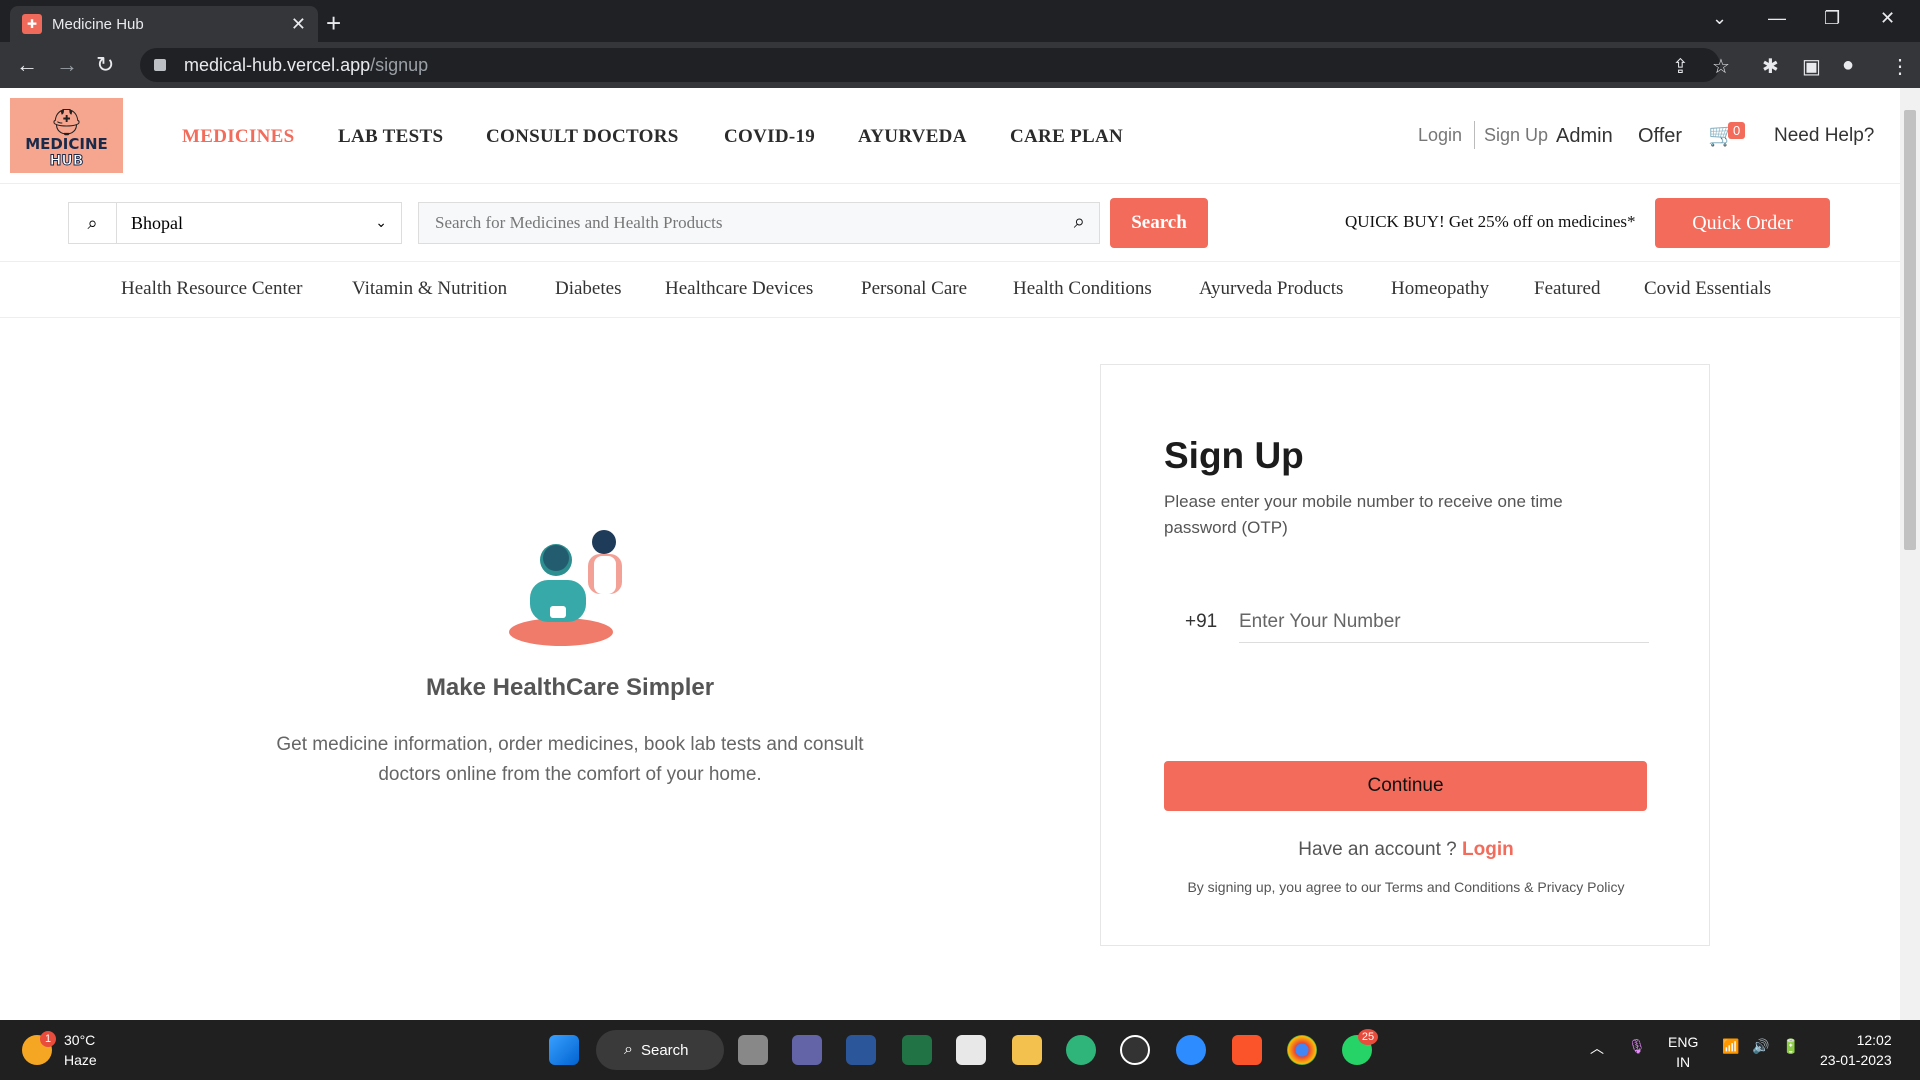 This screenshot has height=1080, width=1920. What do you see at coordinates (1440, 289) in the screenshot?
I see `category-homeopathy: Homeopathy` at bounding box center [1440, 289].